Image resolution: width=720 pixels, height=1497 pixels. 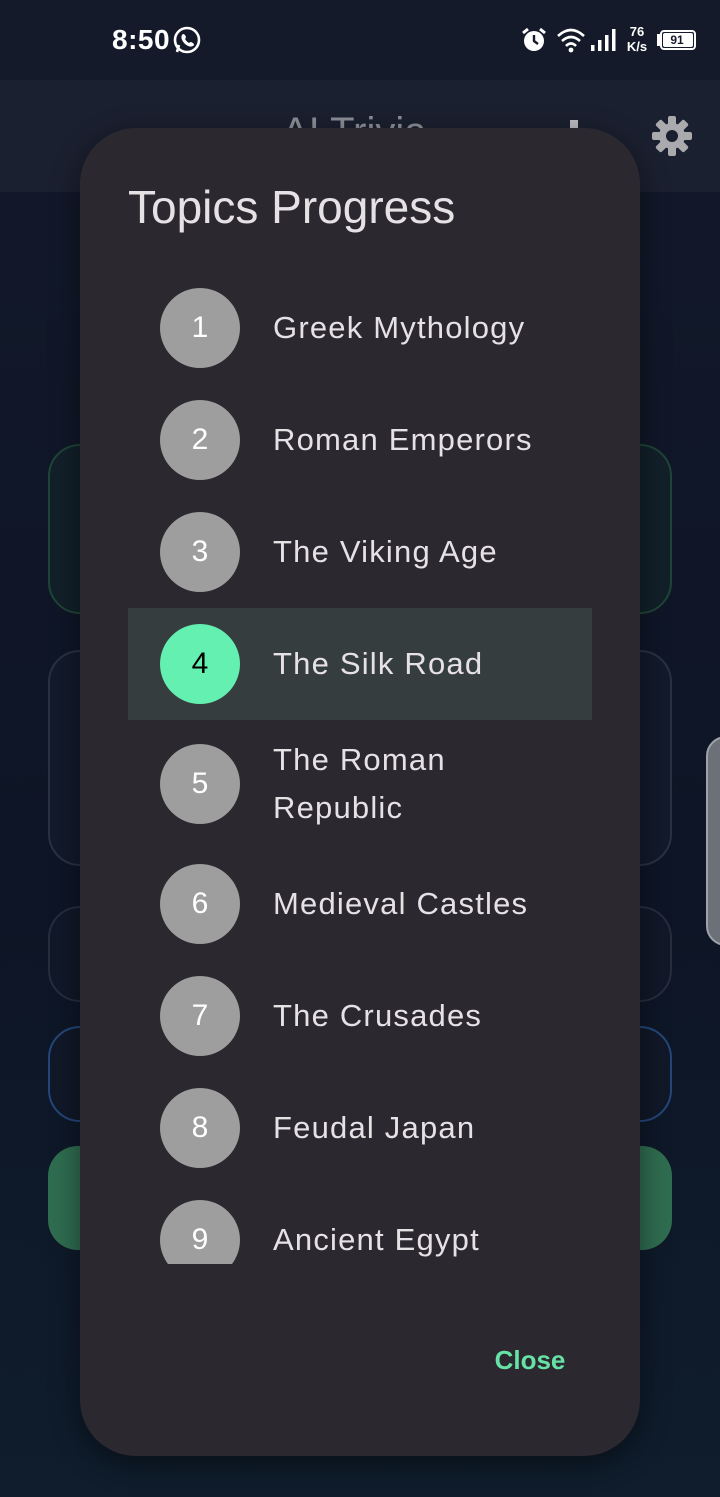 I want to click on list-item: 1 Greek Mythology, so click(x=360, y=328).